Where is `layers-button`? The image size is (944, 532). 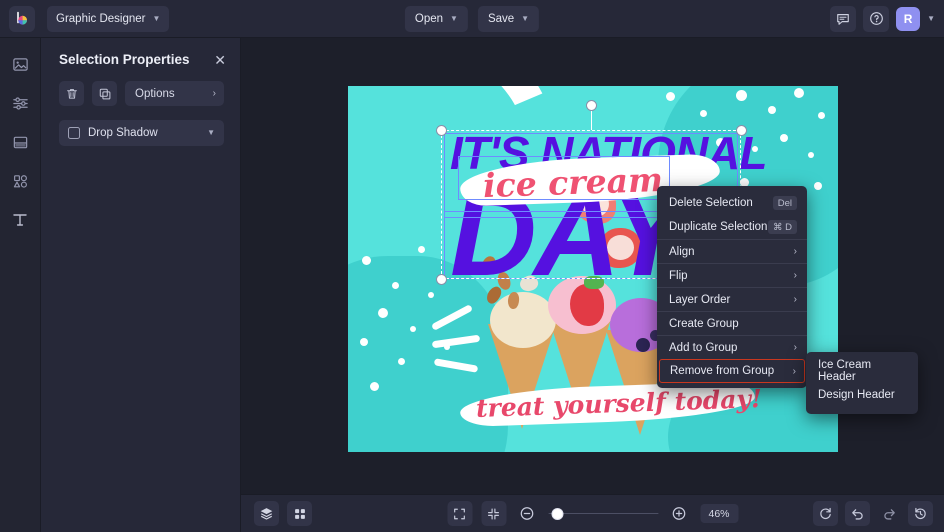 layers-button is located at coordinates (266, 513).